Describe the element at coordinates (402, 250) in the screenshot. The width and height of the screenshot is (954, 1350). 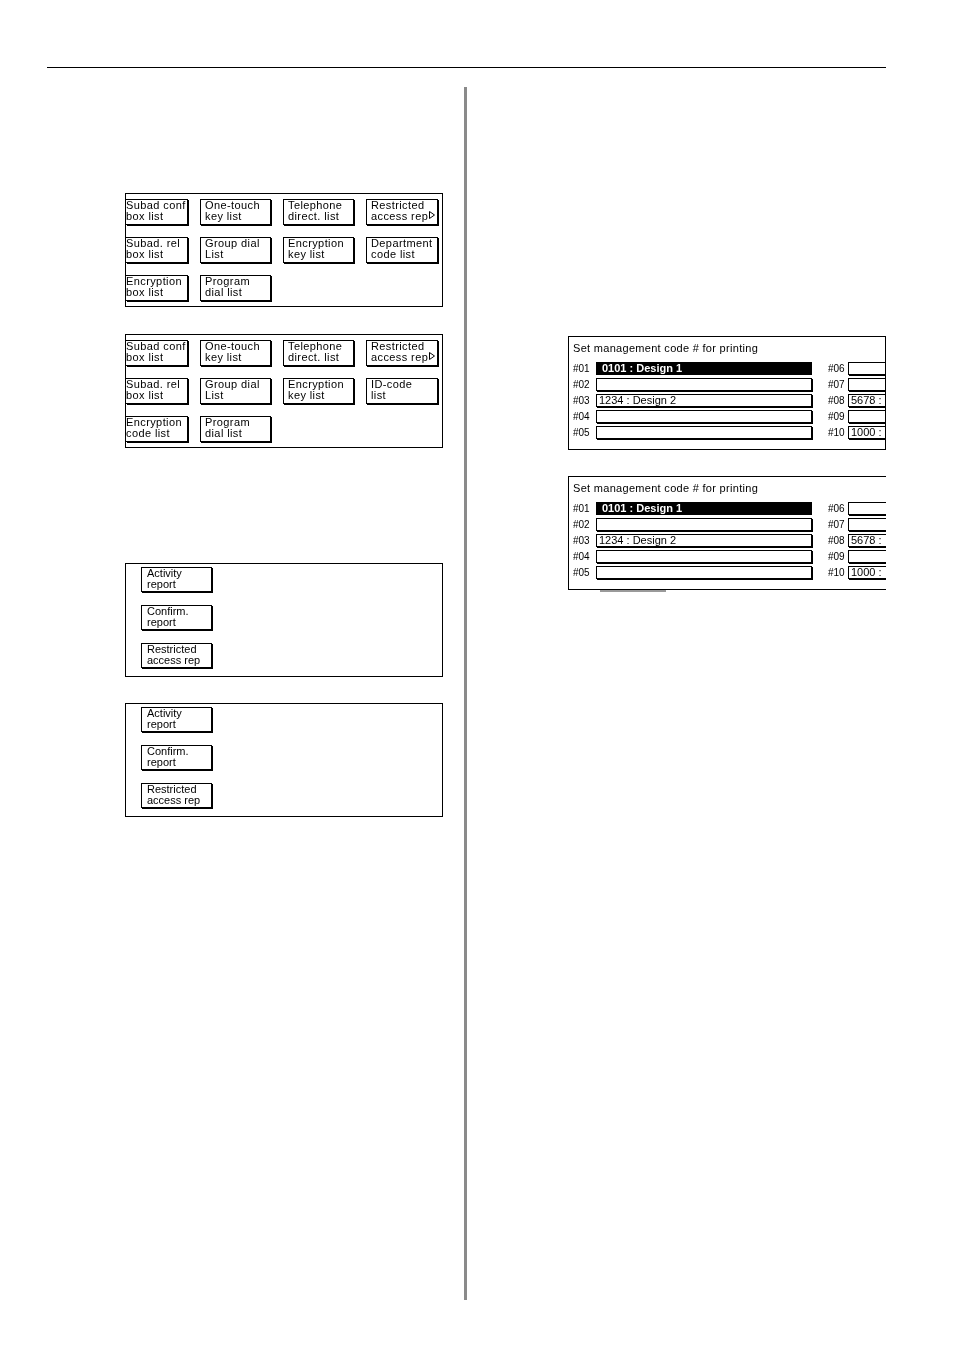
I see `list-button: Department code list` at that location.